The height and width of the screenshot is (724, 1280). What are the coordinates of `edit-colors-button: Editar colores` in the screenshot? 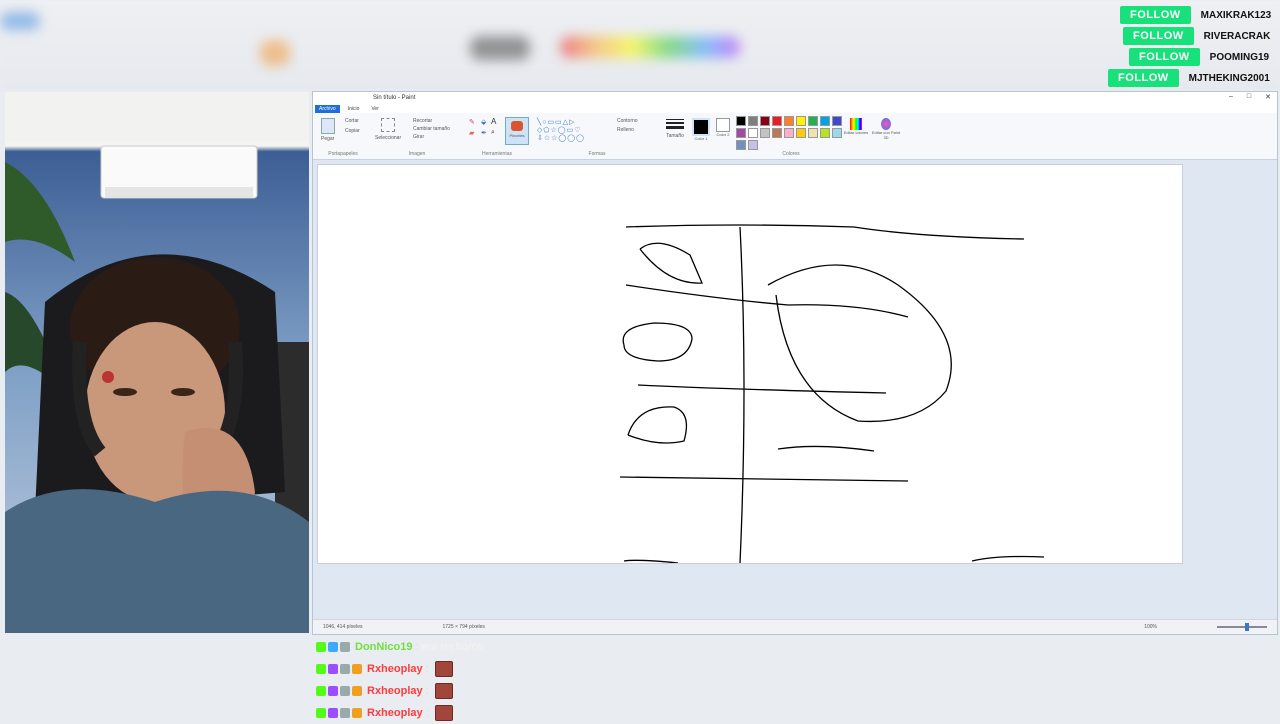 It's located at (856, 136).